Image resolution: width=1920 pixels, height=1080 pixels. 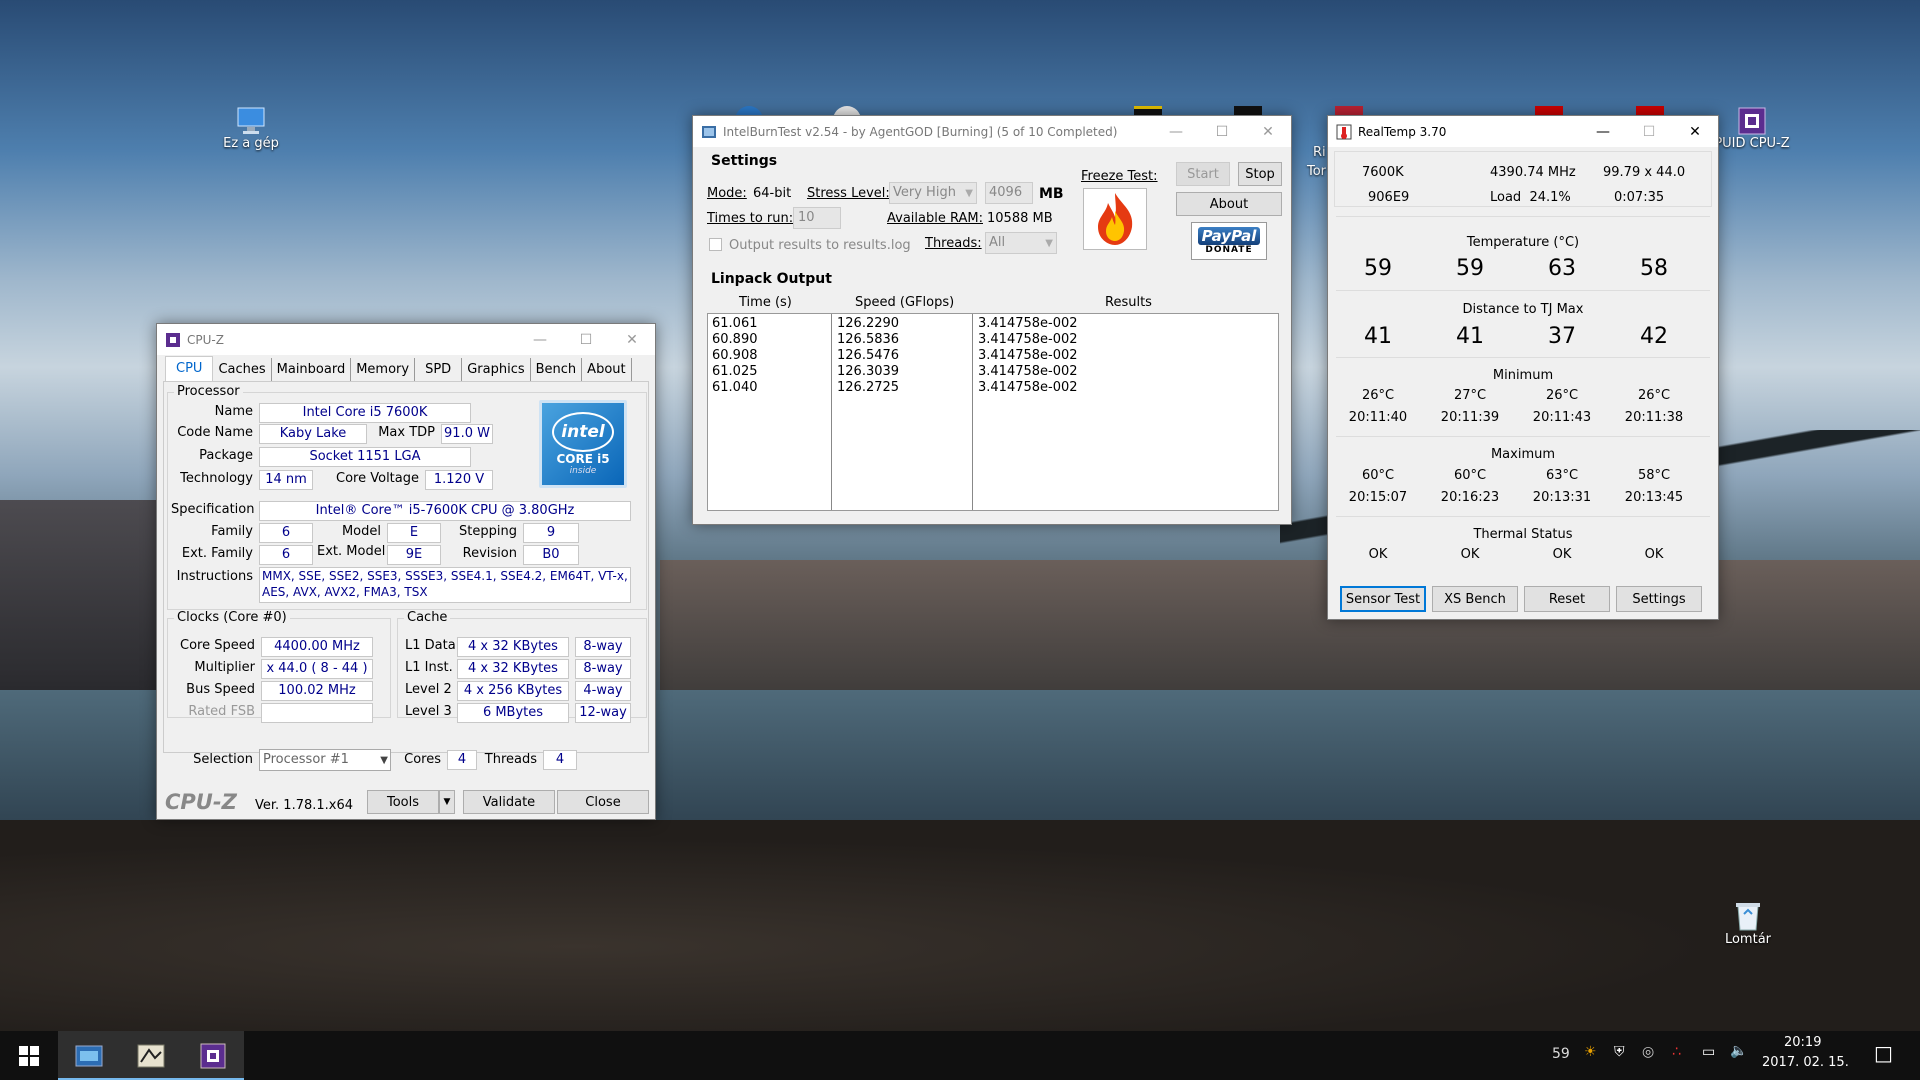 I want to click on stepping-value: 9, so click(x=551, y=533).